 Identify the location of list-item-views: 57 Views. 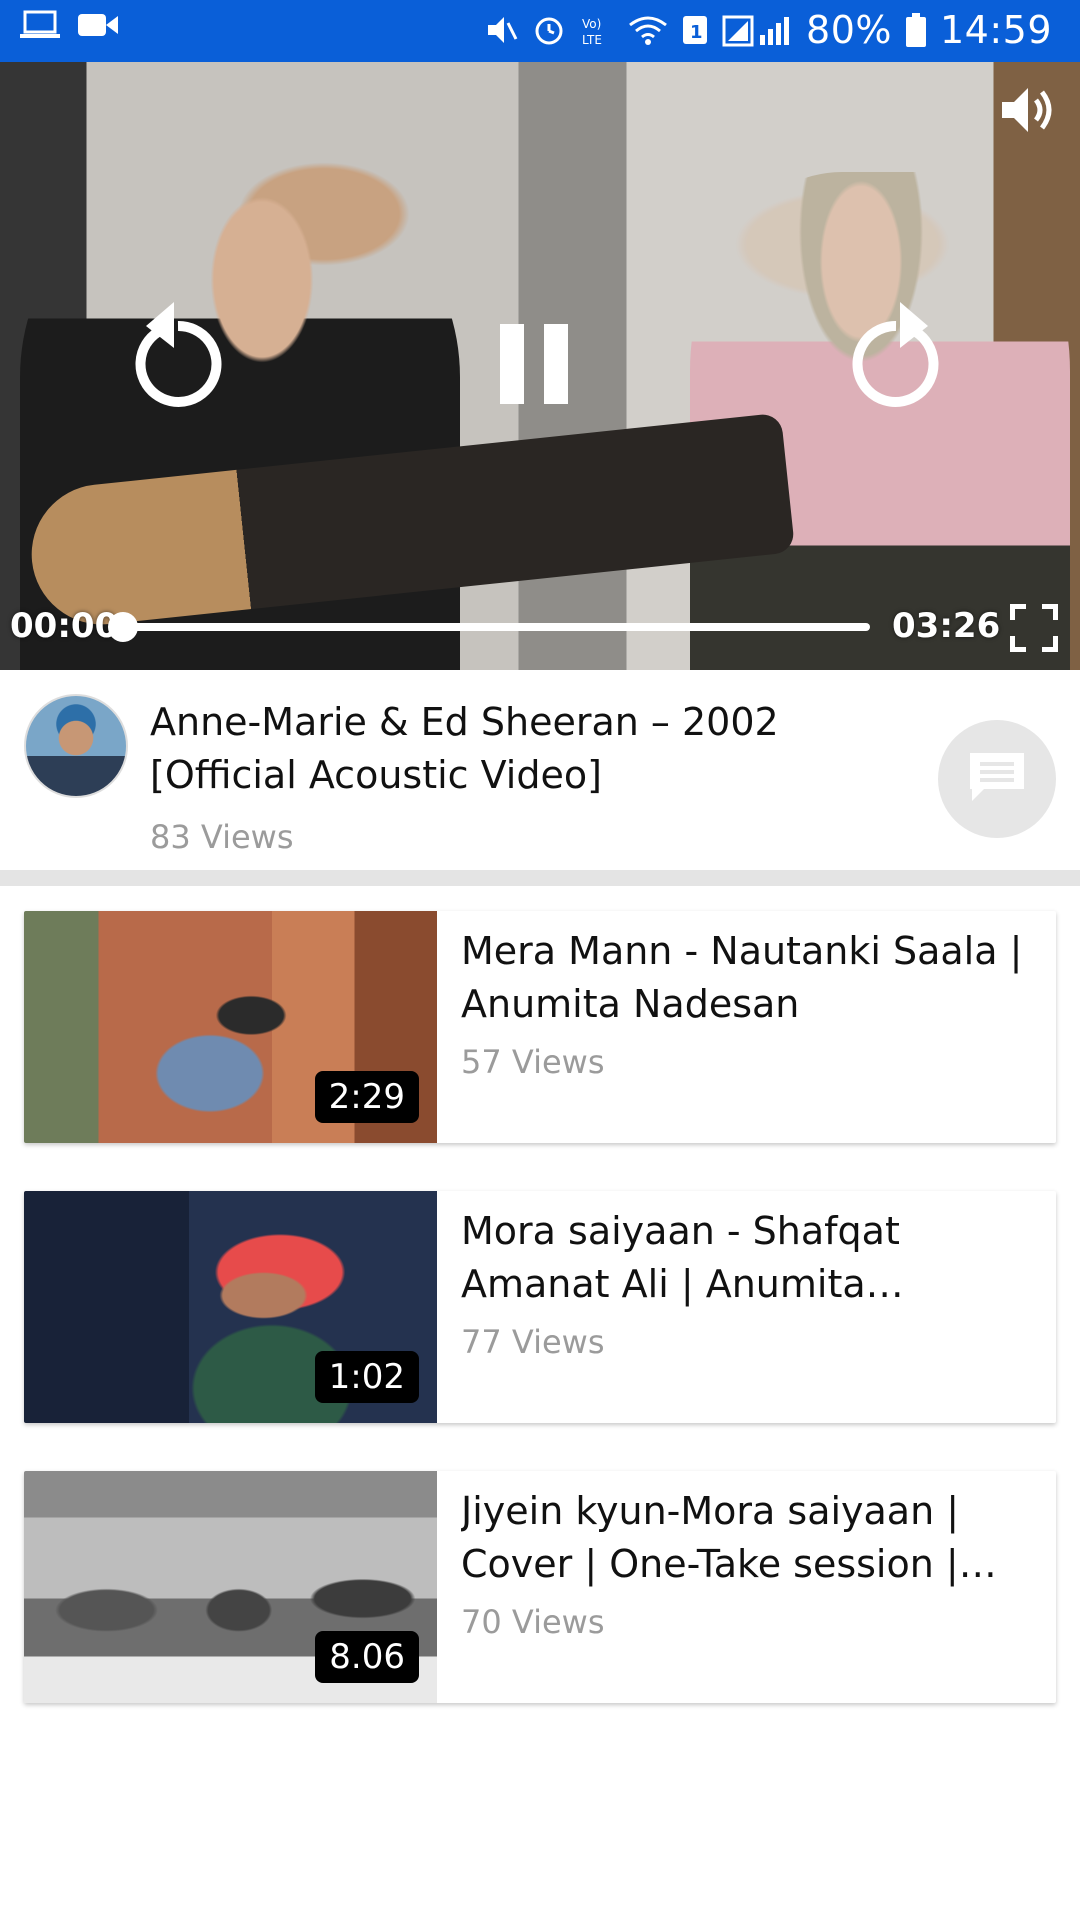
(533, 1062).